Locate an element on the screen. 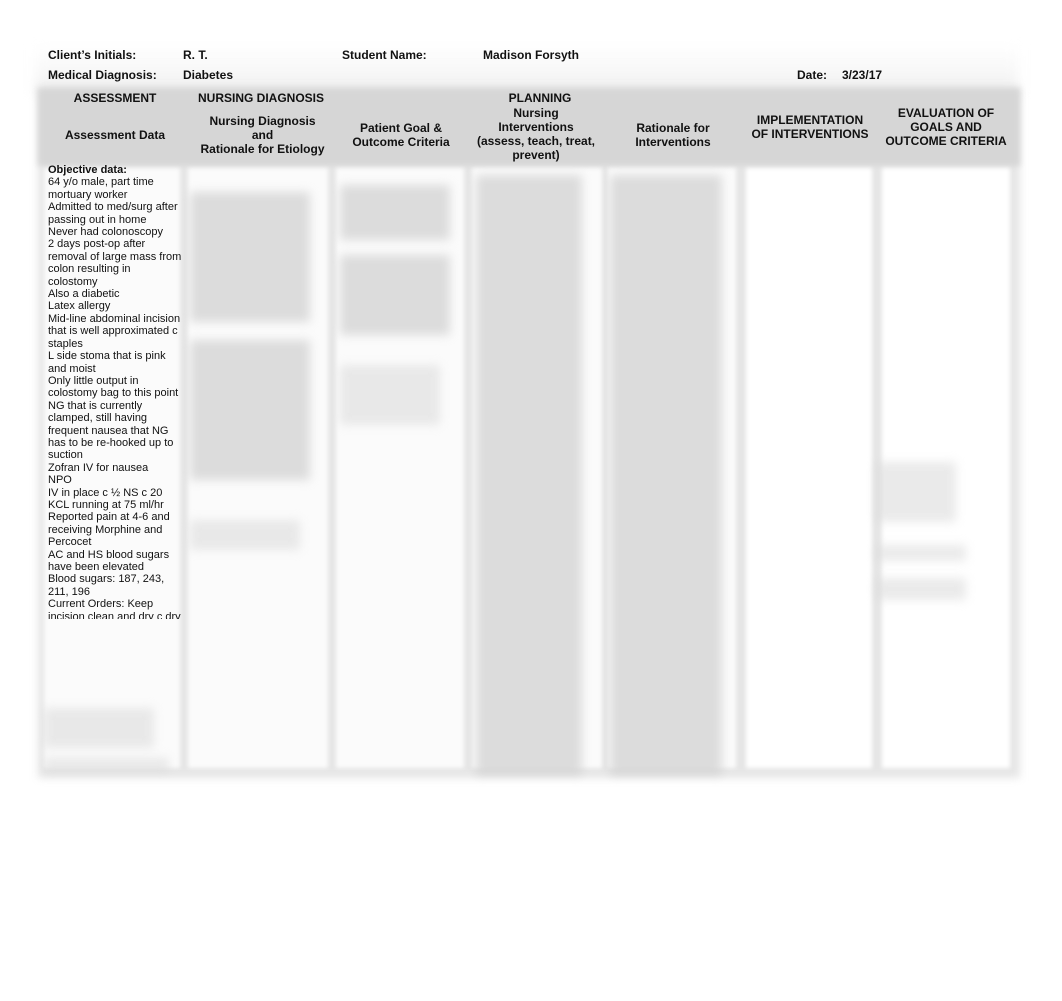 The image size is (1062, 1001). assessment-data-line: have been elevated is located at coordinates (96, 567).